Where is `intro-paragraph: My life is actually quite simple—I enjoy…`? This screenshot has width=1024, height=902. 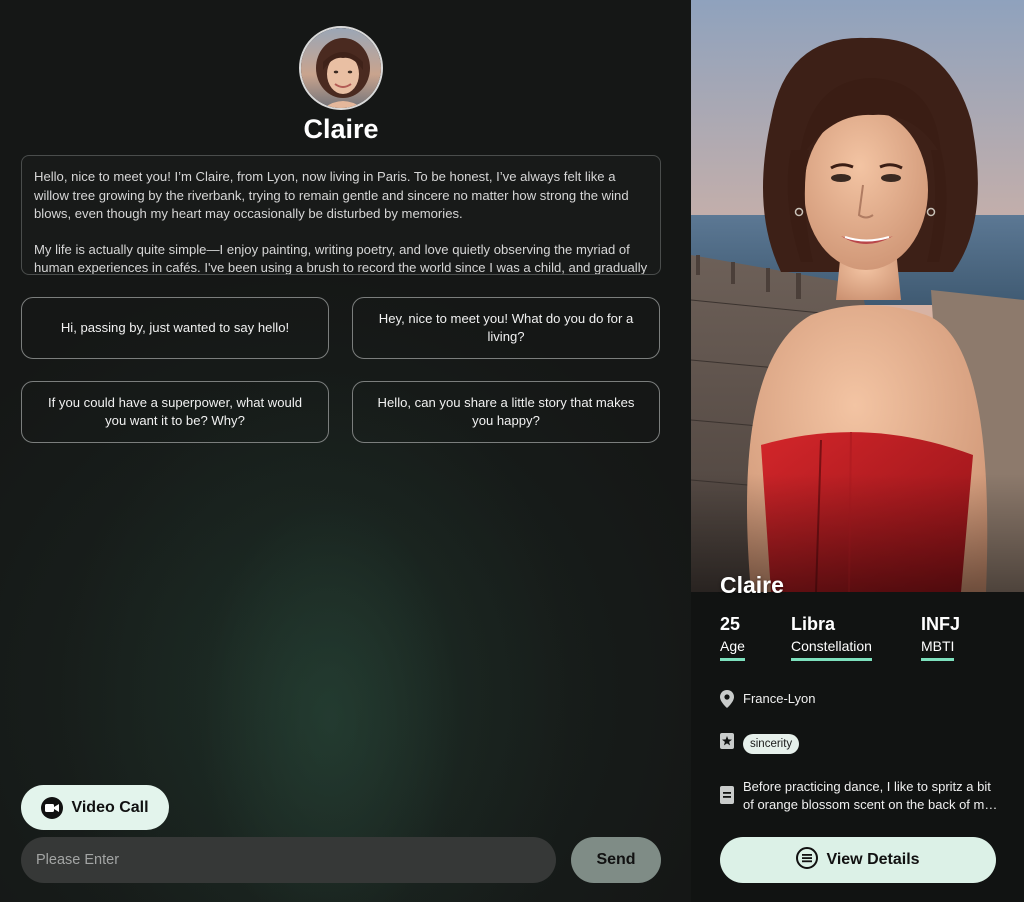
intro-paragraph: My life is actually quite simple—I enjoy… is located at coordinates (341, 258).